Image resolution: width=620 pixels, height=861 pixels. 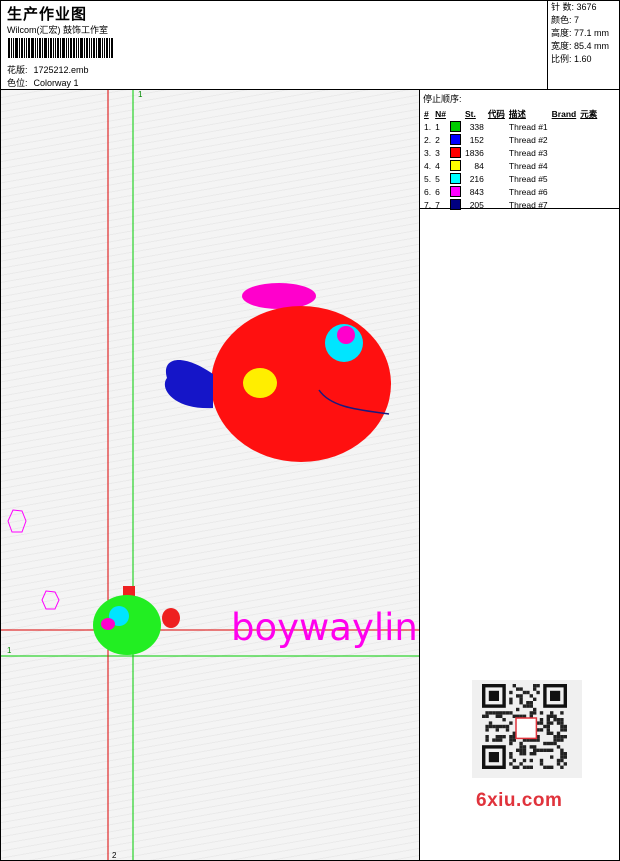 What do you see at coordinates (528, 139) in the screenshot?
I see `stop-description: Thread #2` at bounding box center [528, 139].